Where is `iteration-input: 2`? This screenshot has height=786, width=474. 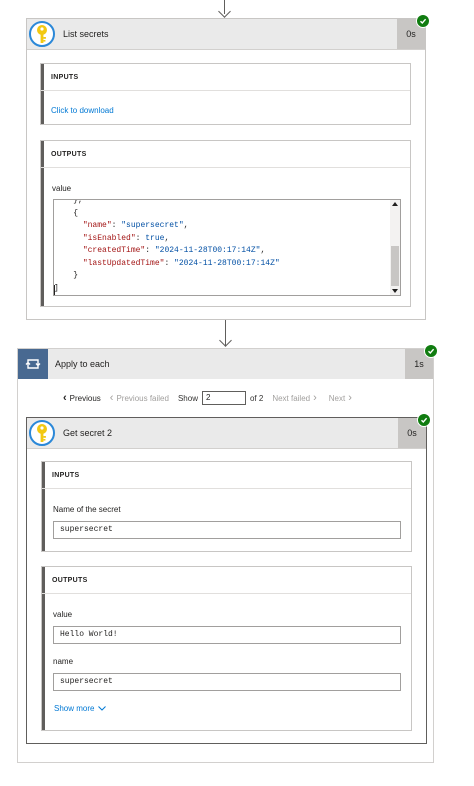
iteration-input: 2 is located at coordinates (223, 398).